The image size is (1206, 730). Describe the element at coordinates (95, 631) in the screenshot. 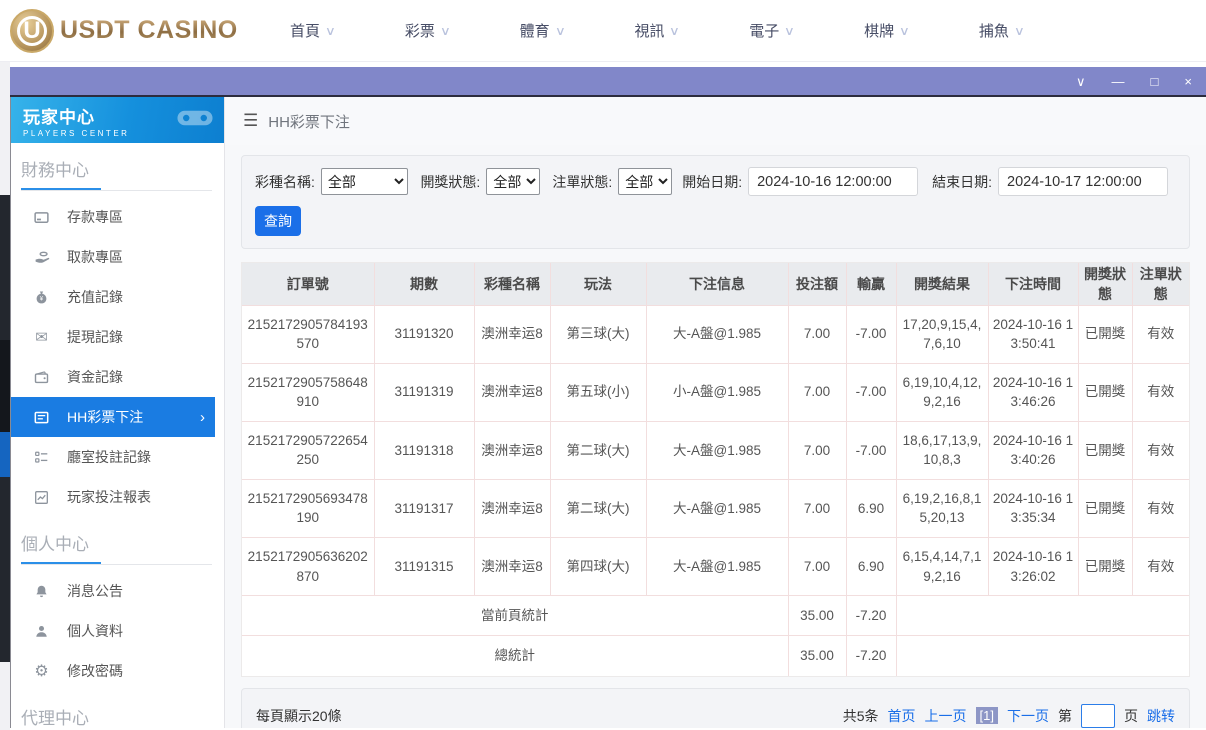

I see `sidebar-item-label: 個人資料` at that location.